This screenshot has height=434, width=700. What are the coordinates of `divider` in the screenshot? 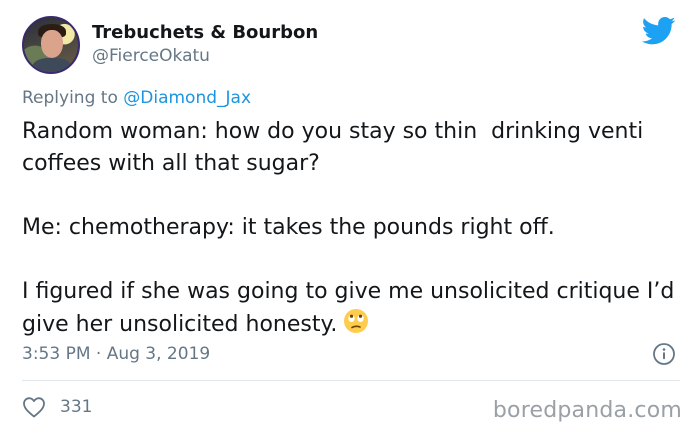 It's located at (351, 380).